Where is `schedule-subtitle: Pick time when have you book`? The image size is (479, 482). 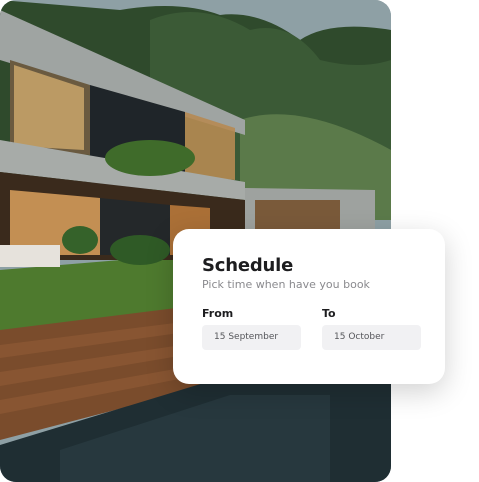 schedule-subtitle: Pick time when have you book is located at coordinates (286, 284).